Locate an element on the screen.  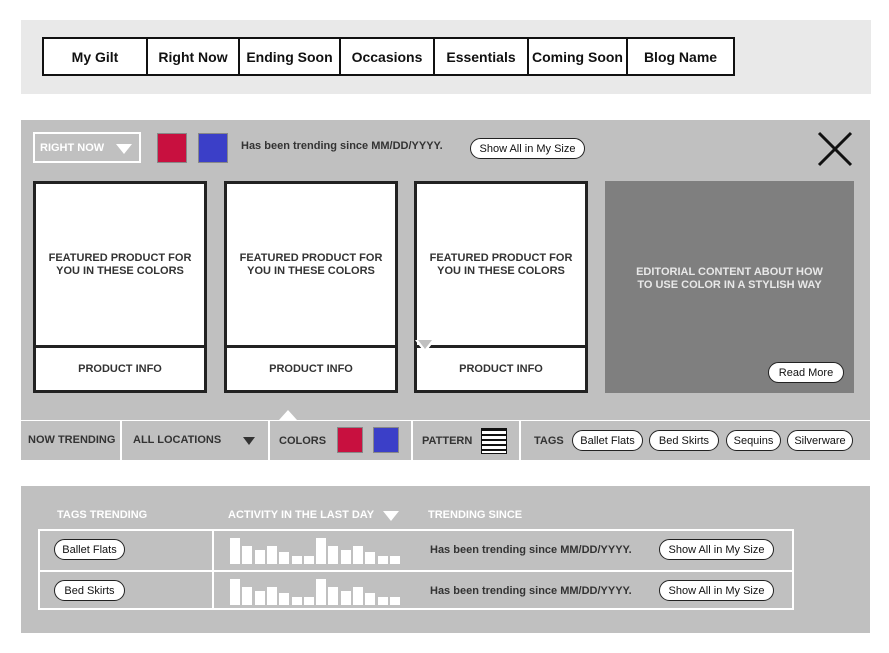
pattern-label: PATTERN is located at coordinates (447, 441).